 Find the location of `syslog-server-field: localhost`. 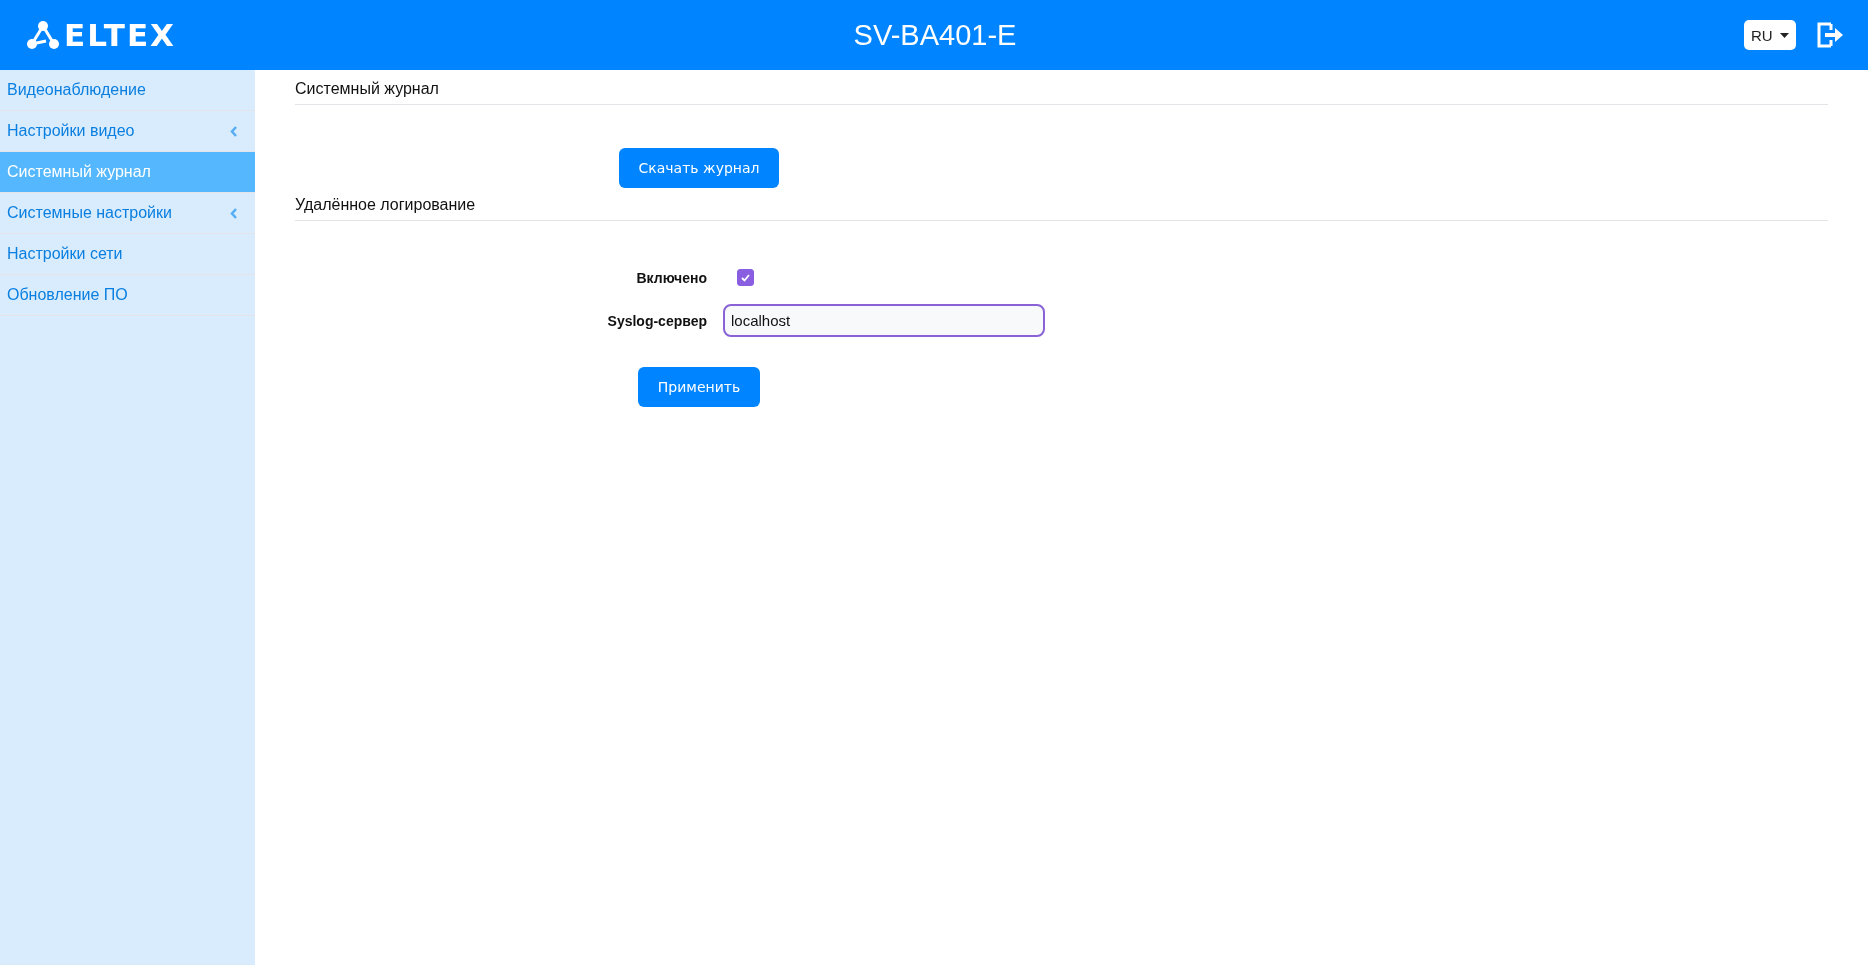

syslog-server-field: localhost is located at coordinates (884, 320).